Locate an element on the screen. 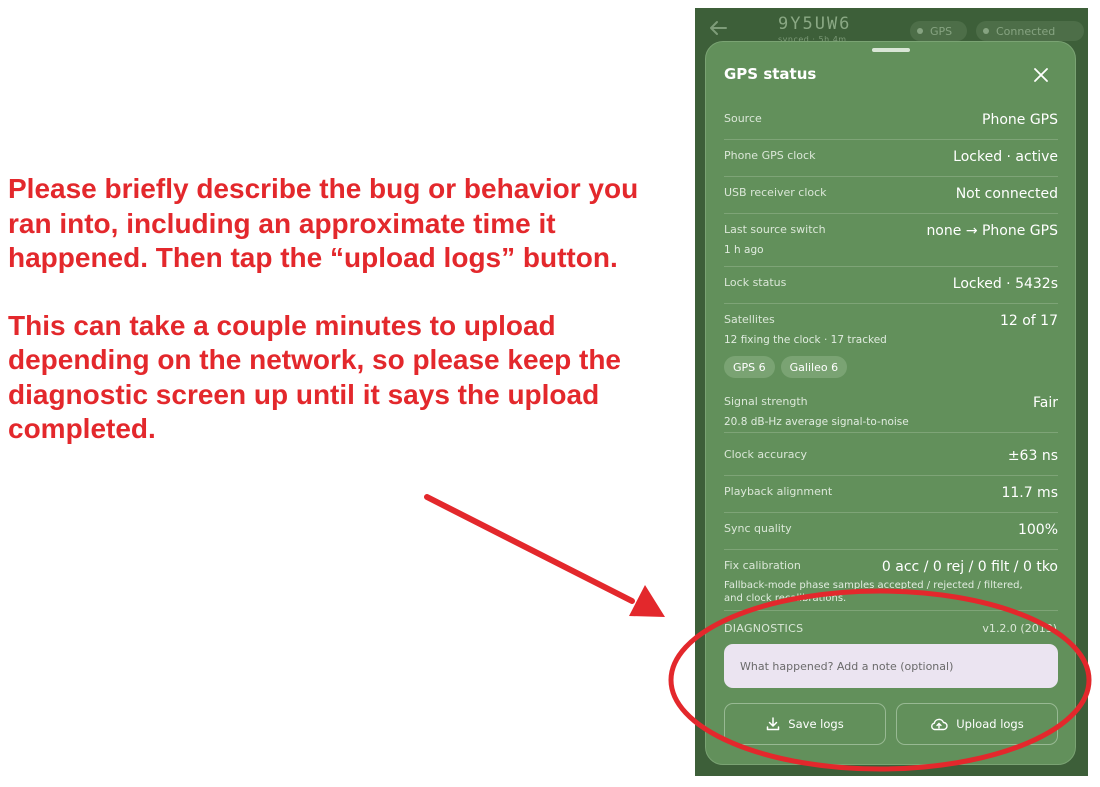 This screenshot has width=1100, height=787. gps-status-pill: GPS is located at coordinates (938, 31).